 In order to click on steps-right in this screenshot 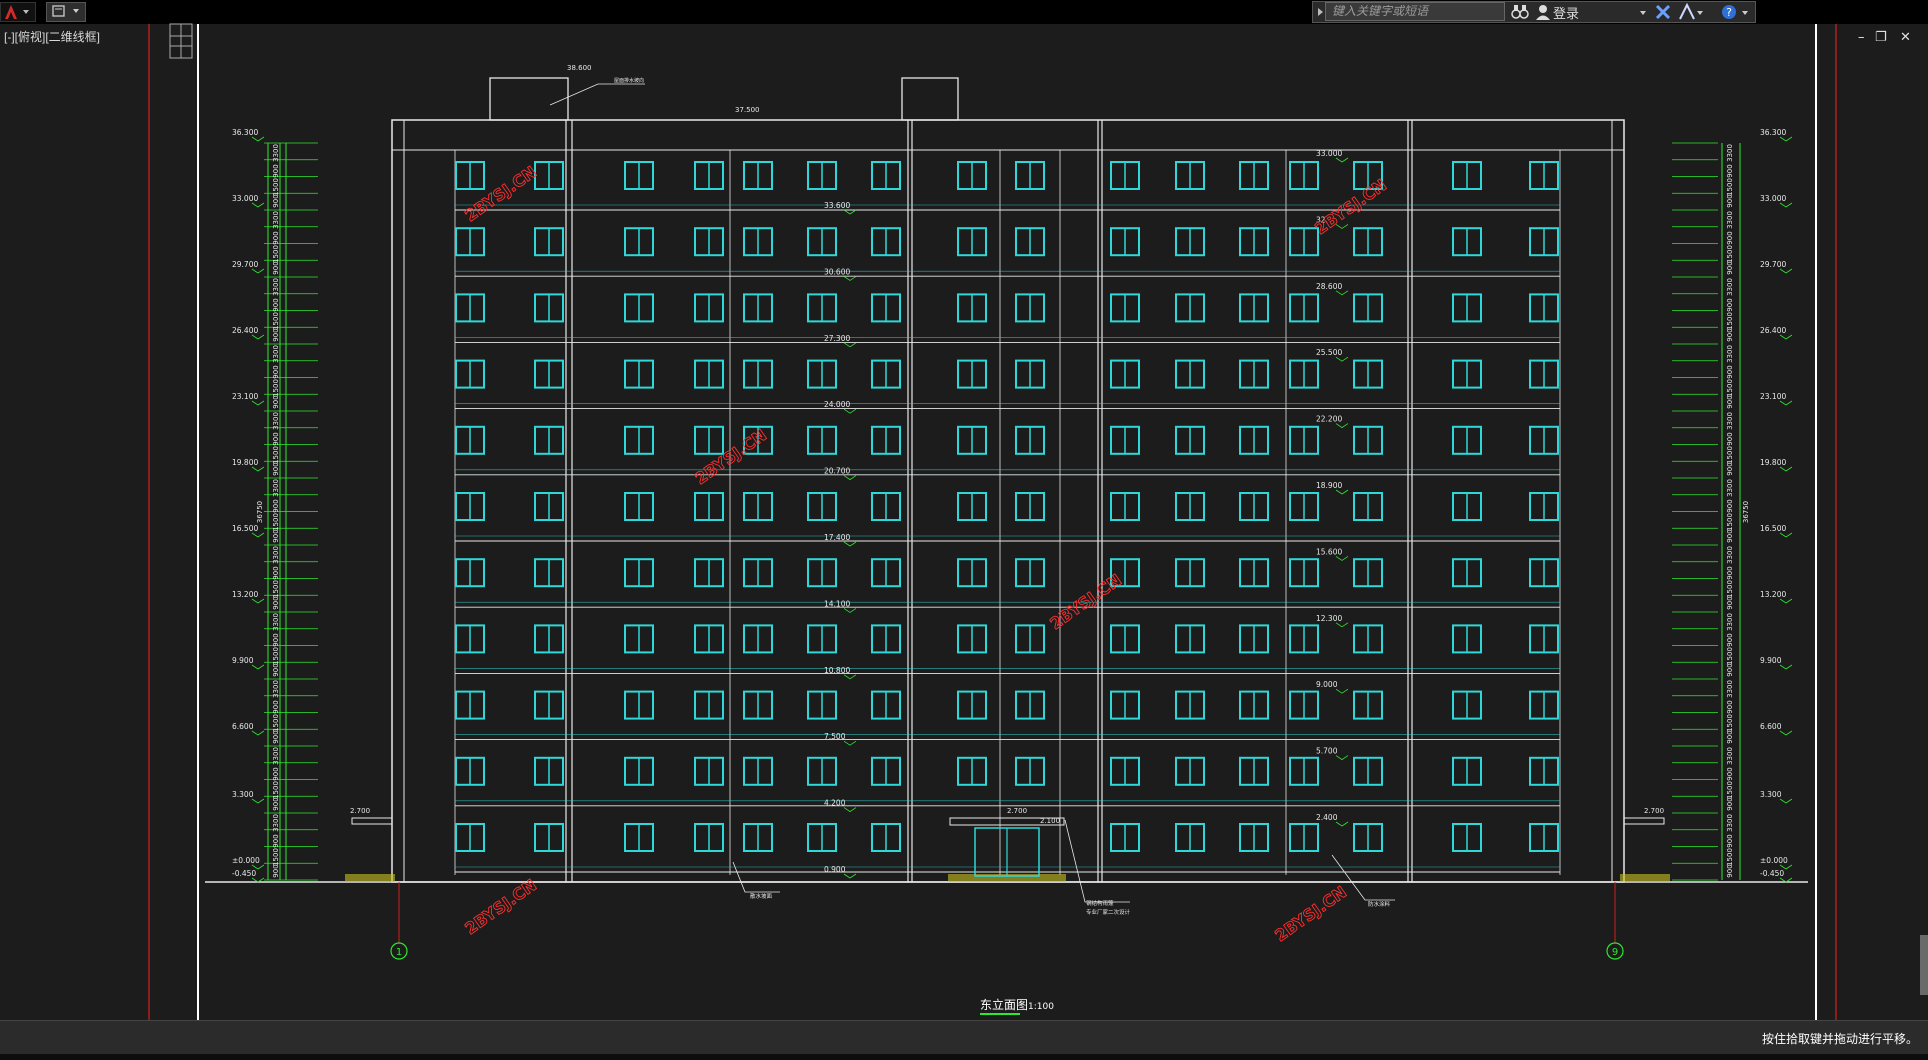, I will do `click(1645, 878)`.